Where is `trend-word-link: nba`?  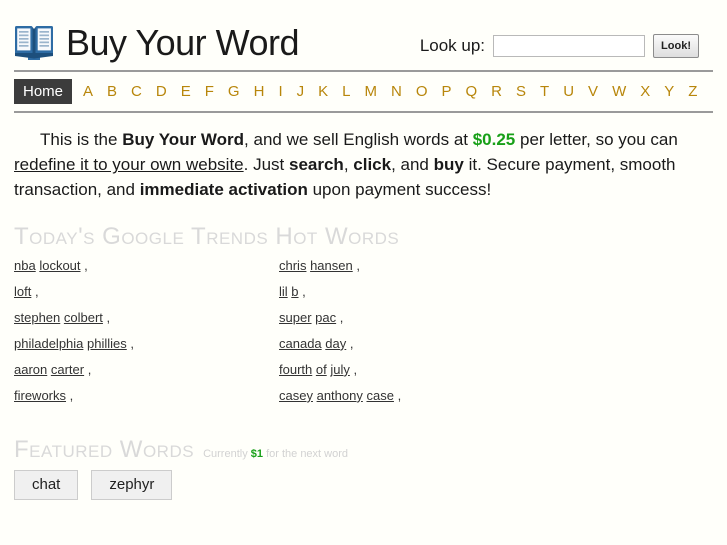
trend-word-link: nba is located at coordinates (25, 265).